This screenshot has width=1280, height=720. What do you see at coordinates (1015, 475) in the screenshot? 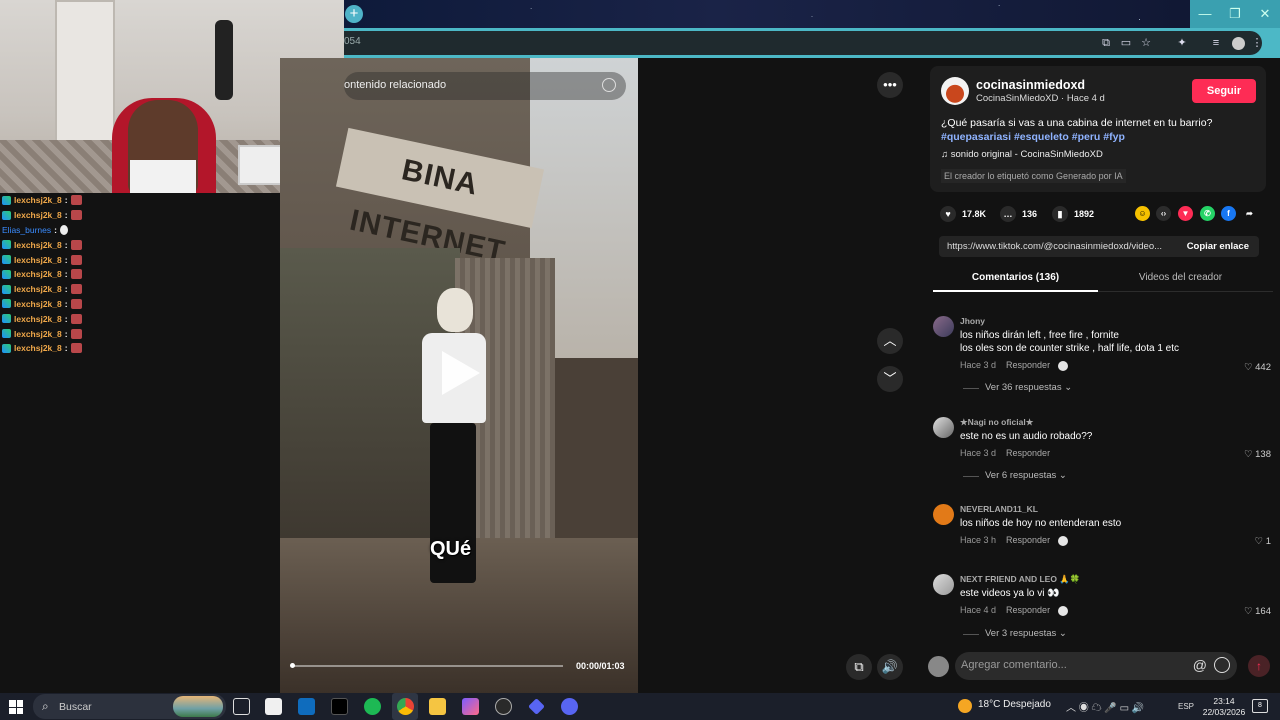
I see `view-replies-button: Ver 6 respuestas ⌄` at bounding box center [1015, 475].